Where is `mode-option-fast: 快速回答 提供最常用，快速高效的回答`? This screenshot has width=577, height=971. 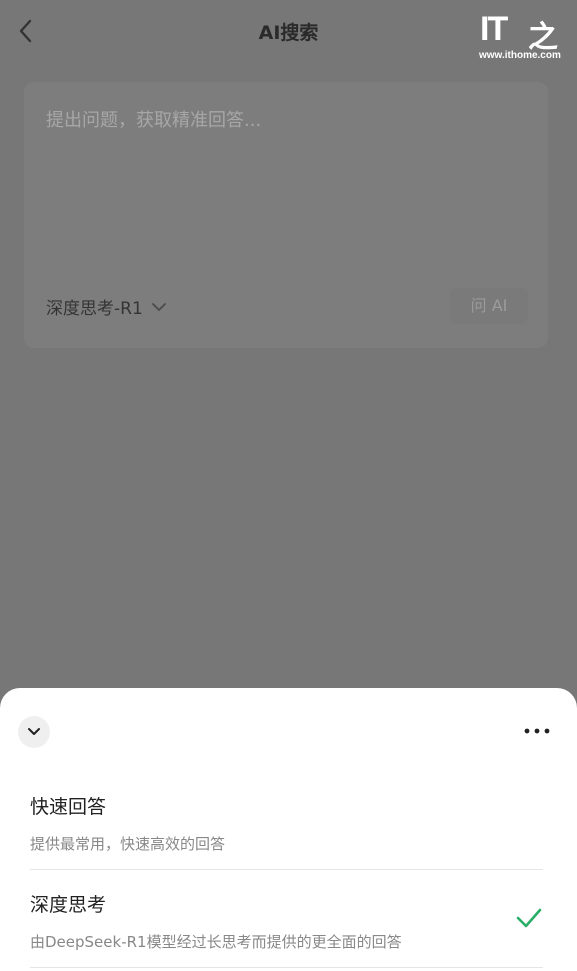 mode-option-fast: 快速回答 提供最常用，快速高效的回答 is located at coordinates (286, 831).